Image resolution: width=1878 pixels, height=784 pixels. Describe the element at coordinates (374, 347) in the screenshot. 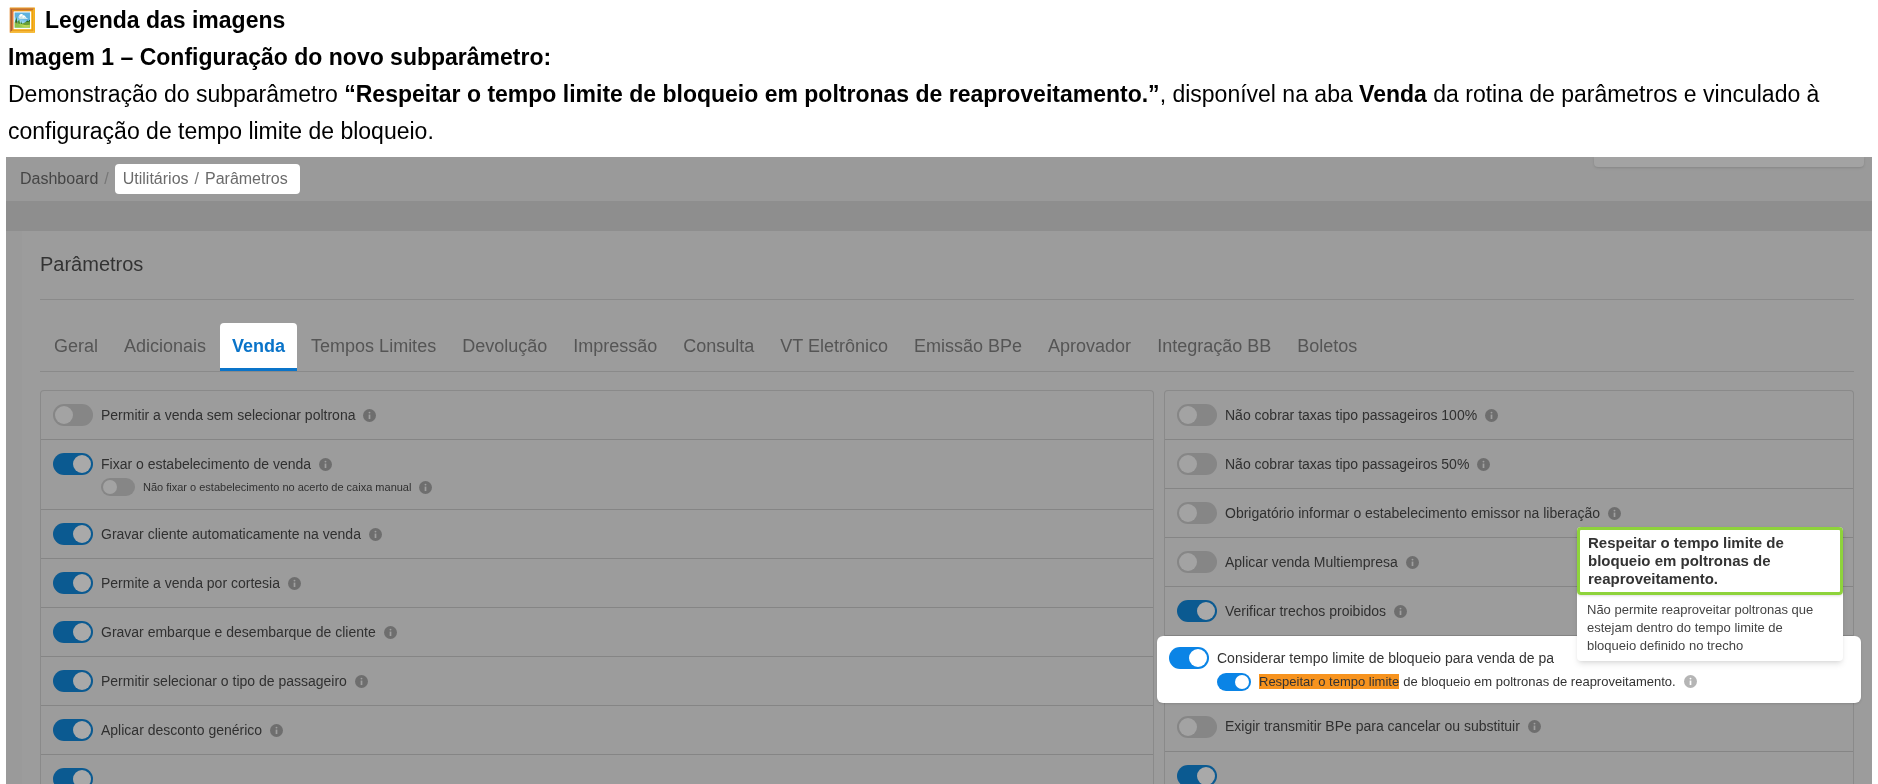

I see `tab: Tempos Limites` at that location.